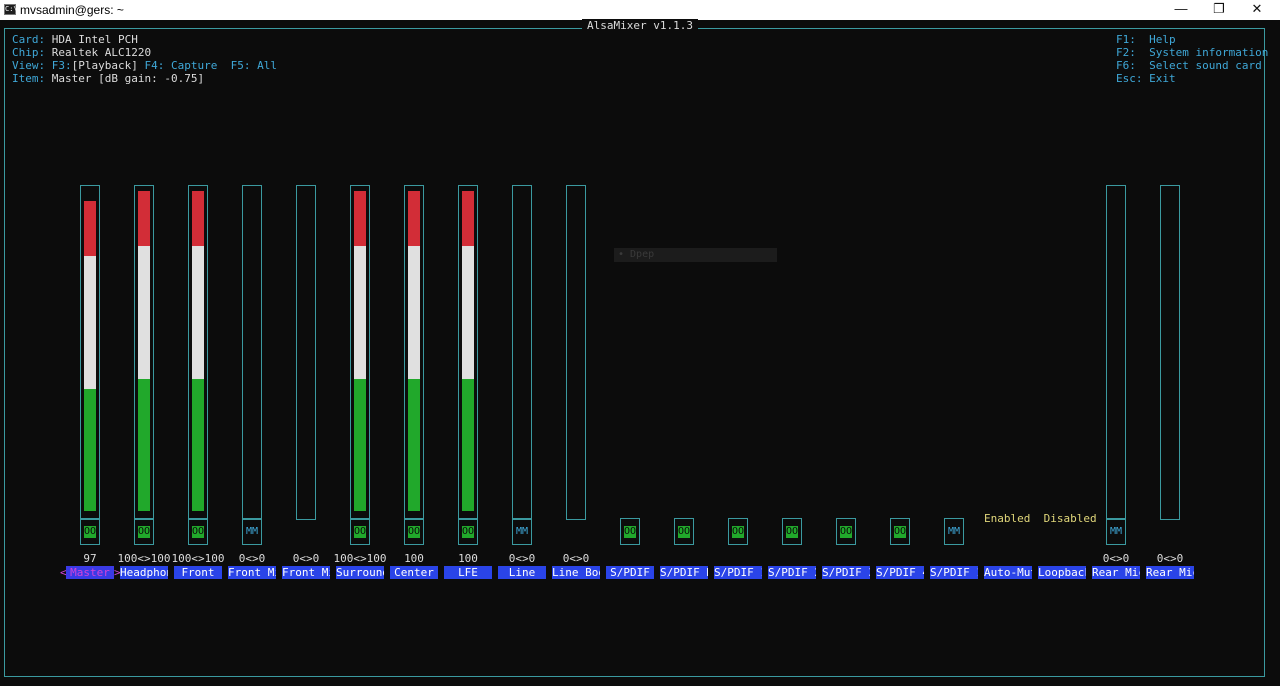 This screenshot has width=1280, height=686. What do you see at coordinates (198, 572) in the screenshot?
I see `channel-name: Front` at bounding box center [198, 572].